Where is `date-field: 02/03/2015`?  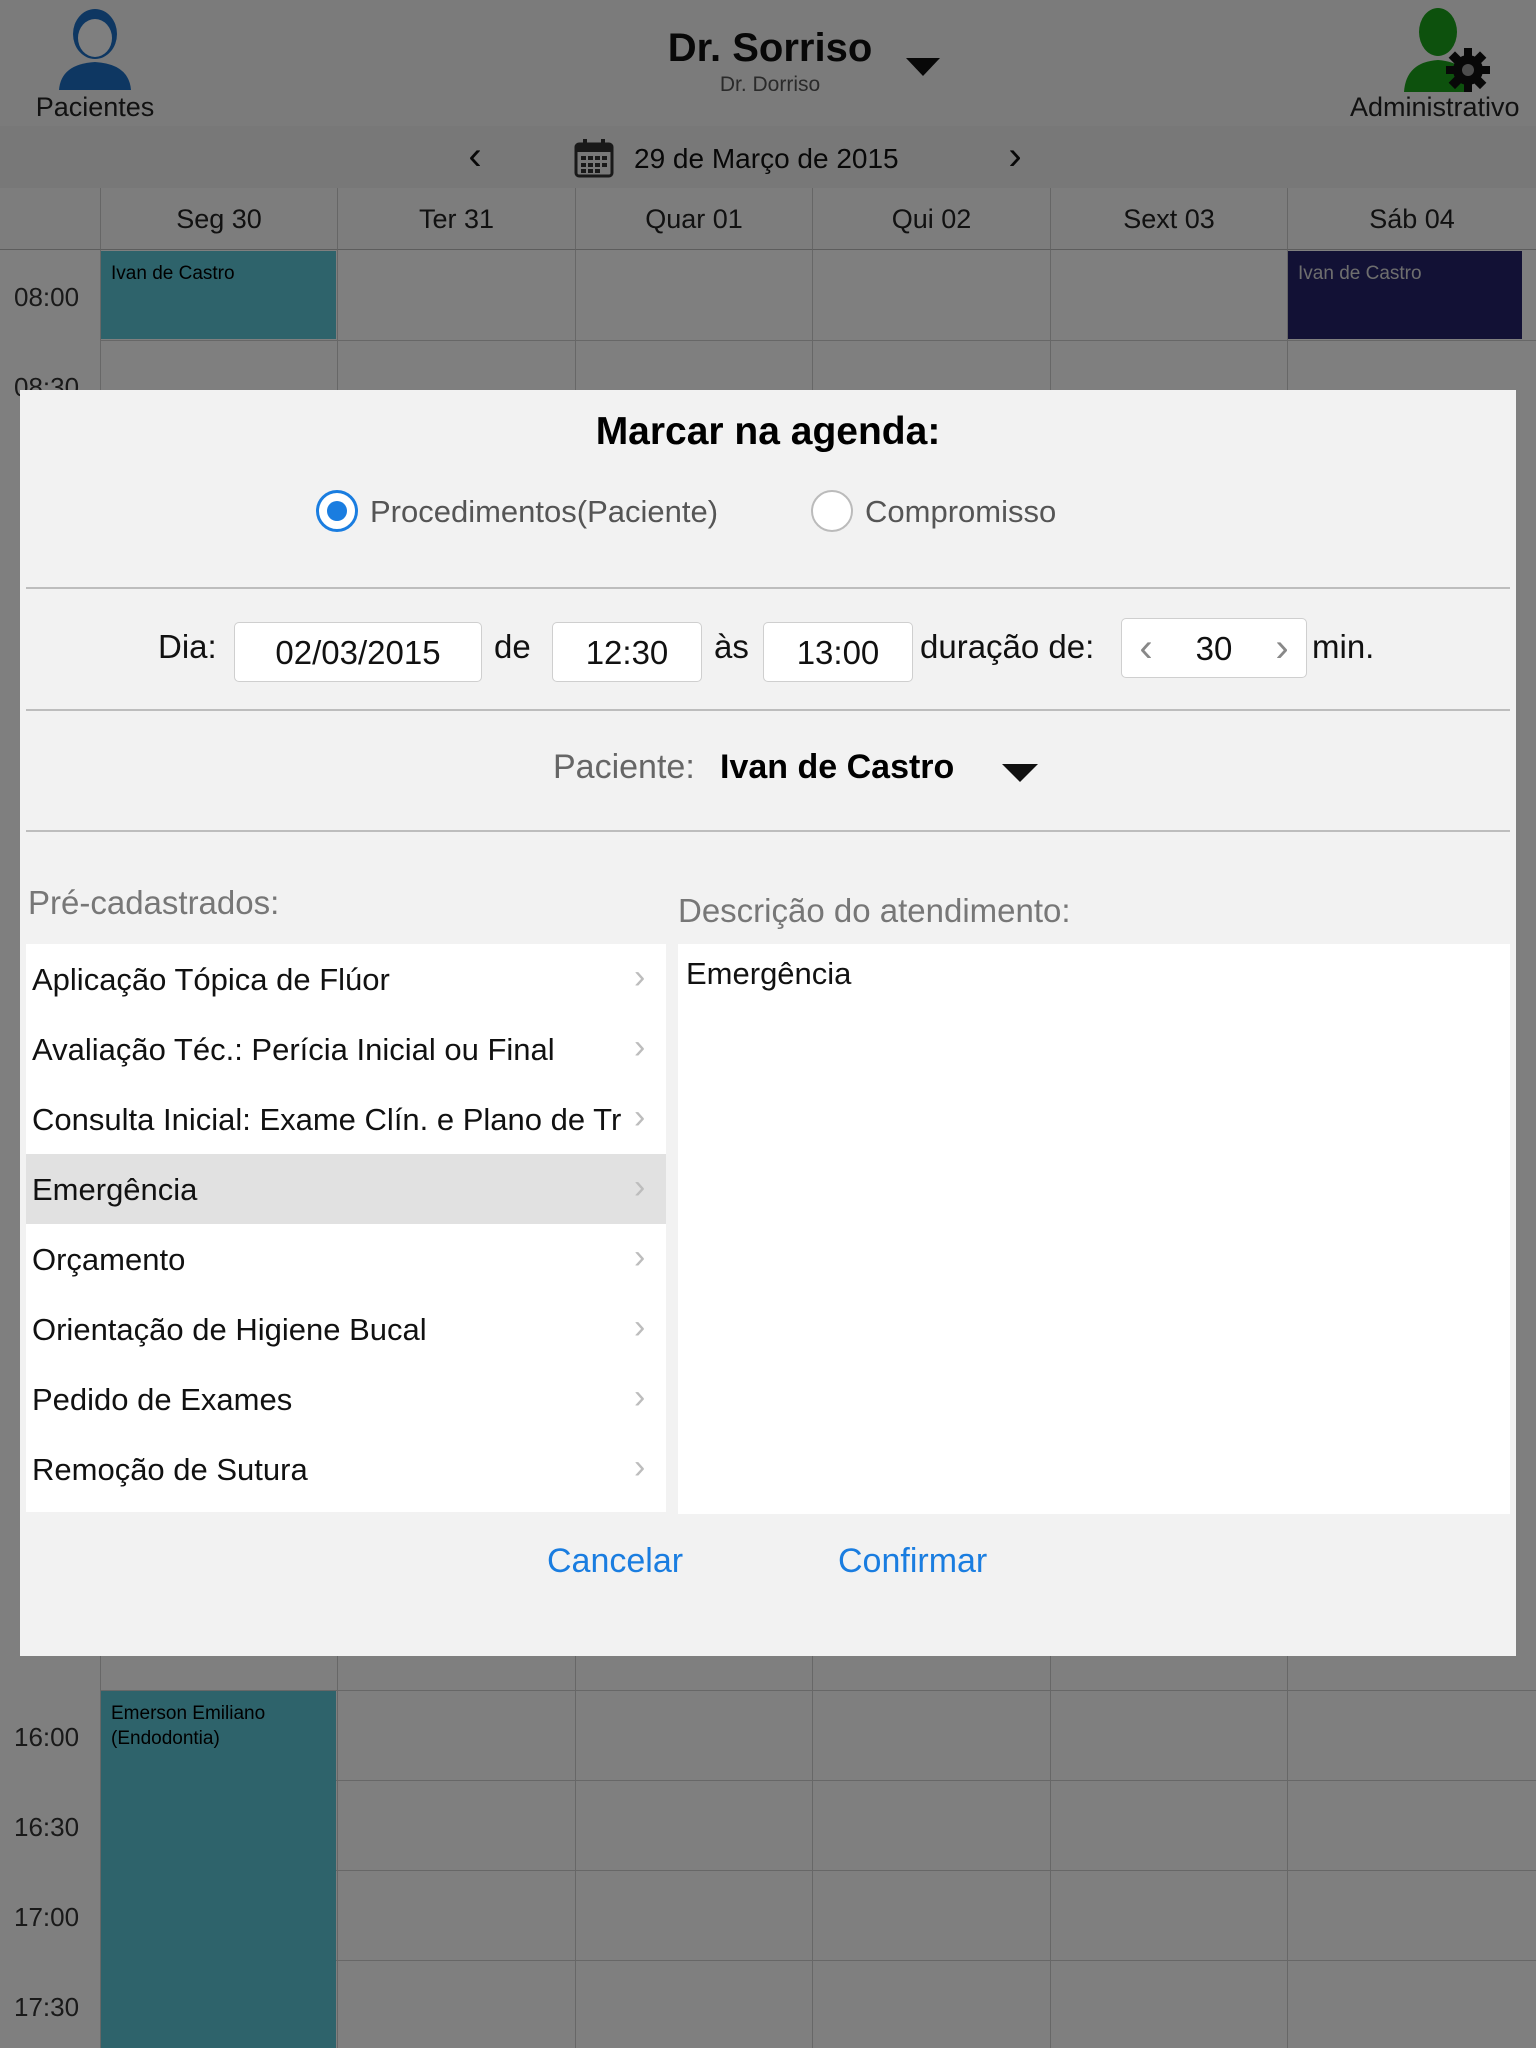 date-field: 02/03/2015 is located at coordinates (358, 652).